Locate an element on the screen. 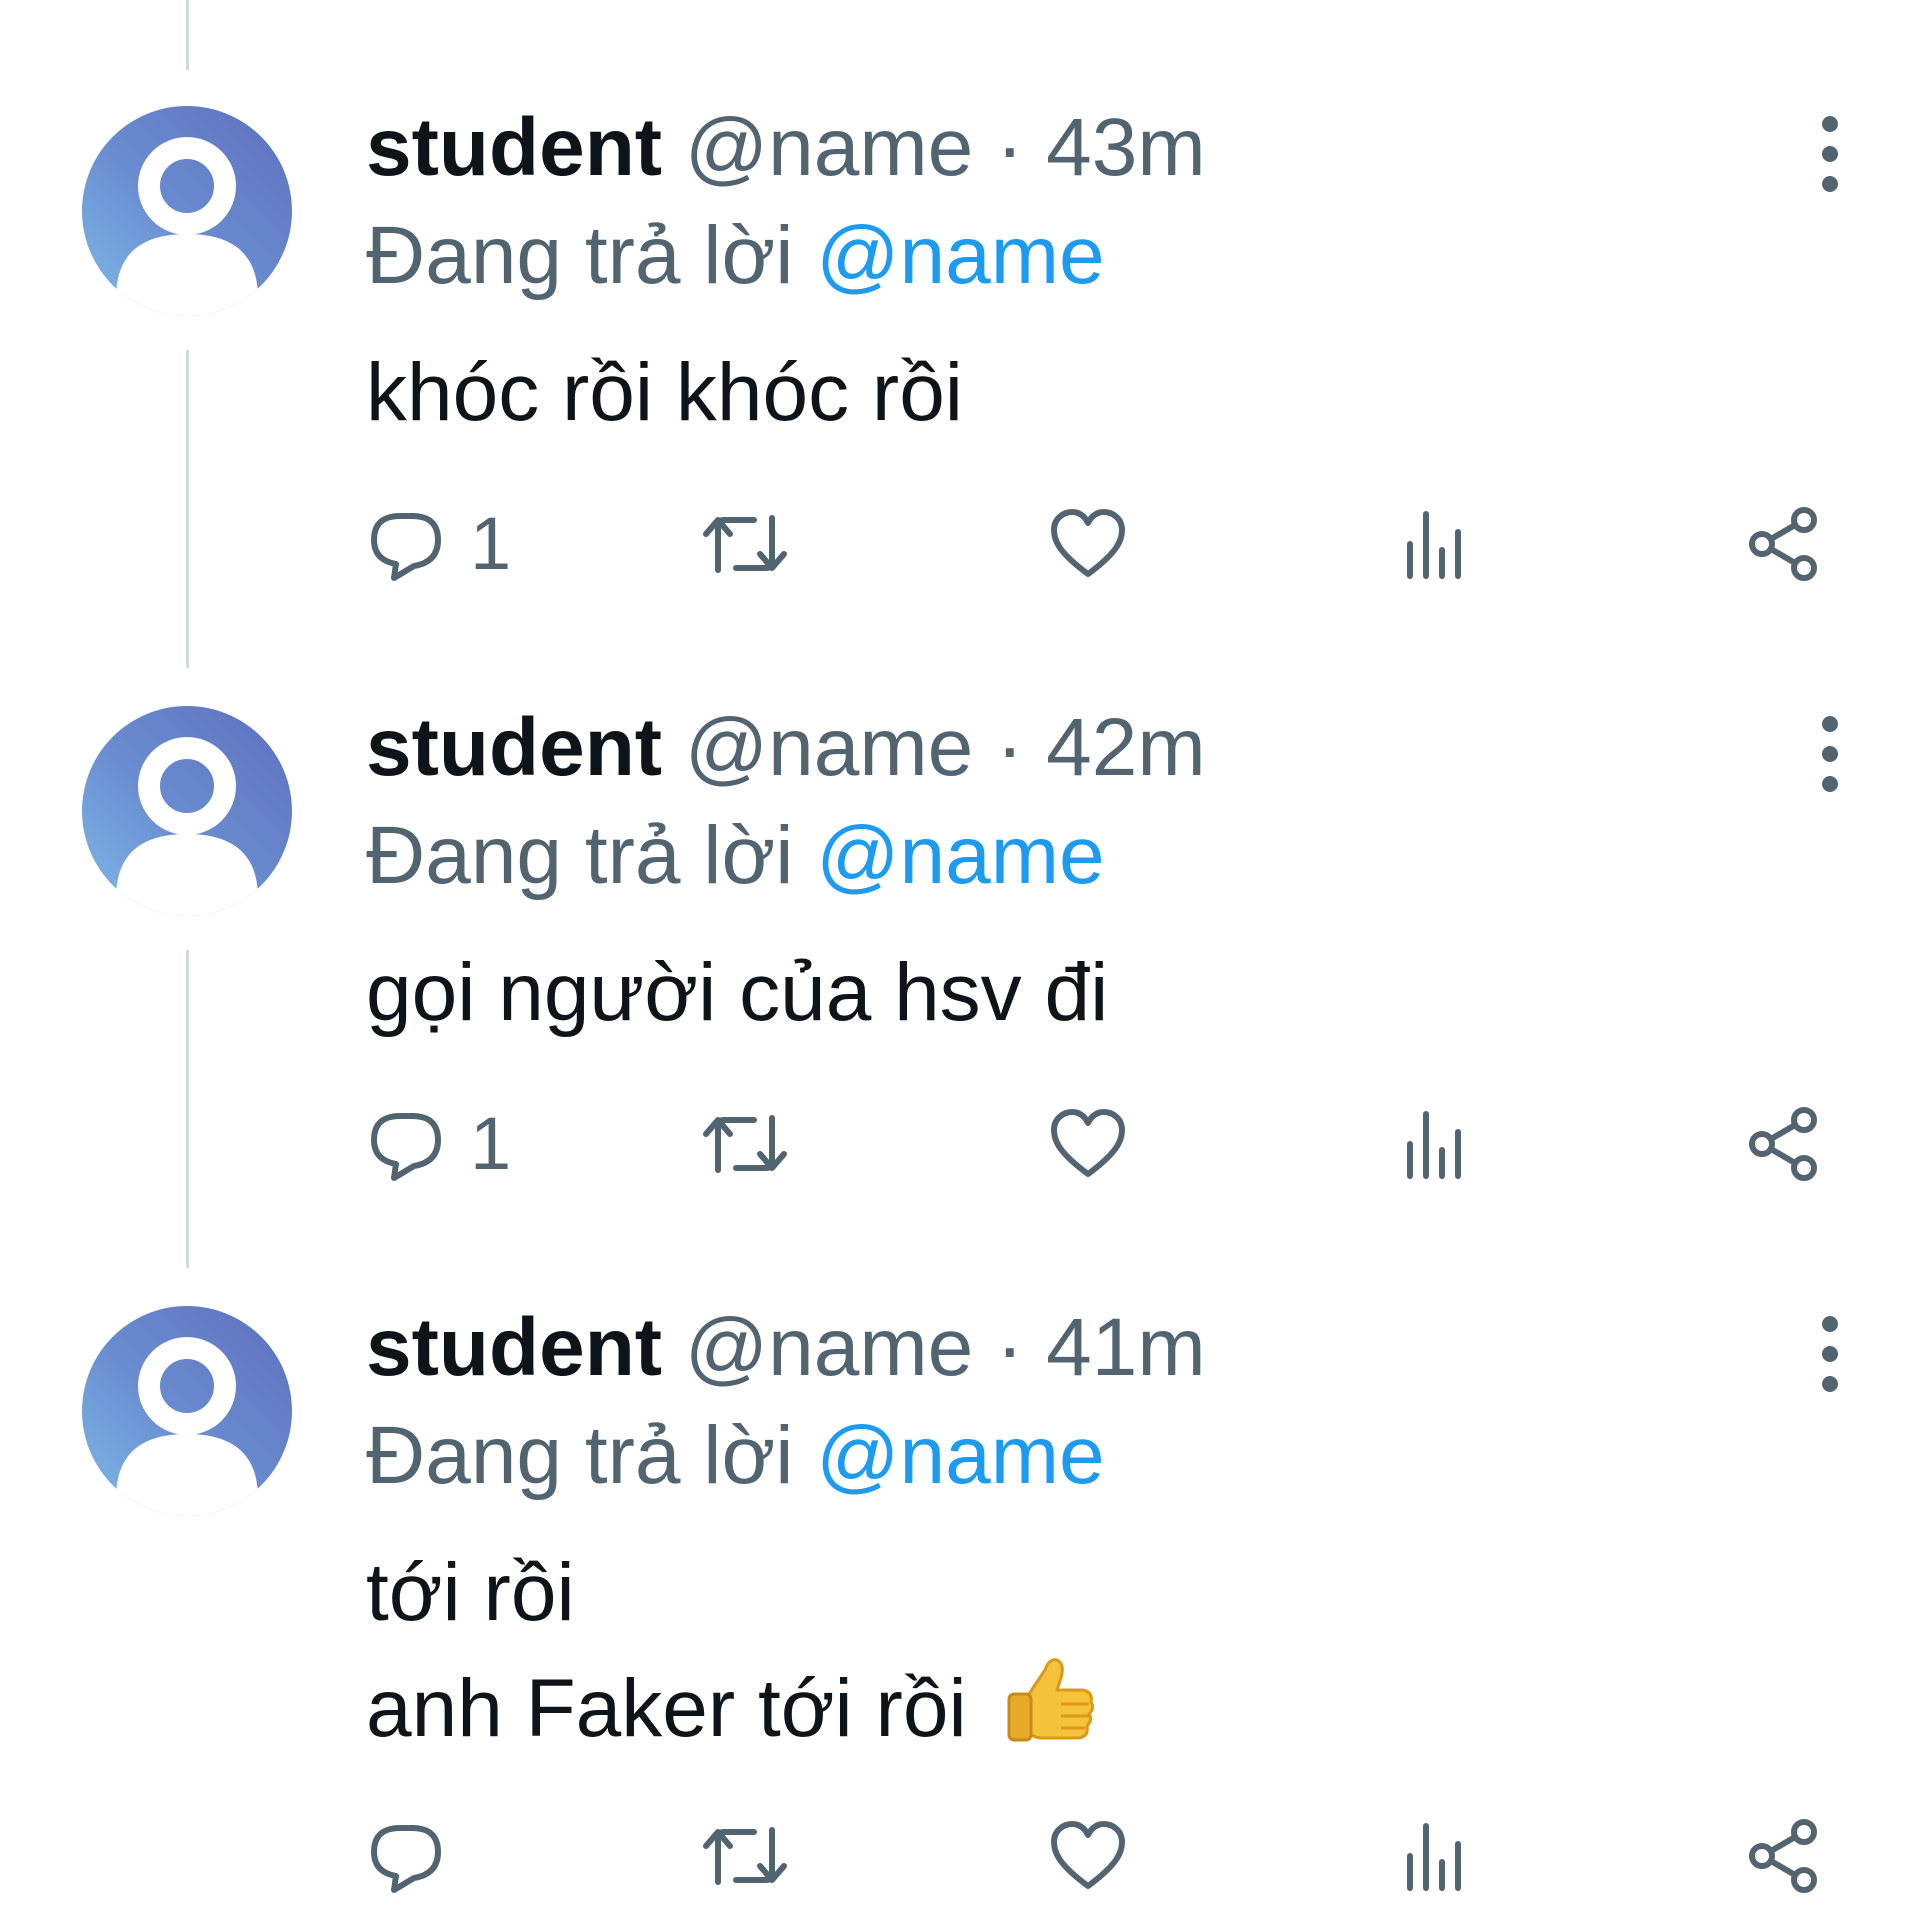 The width and height of the screenshot is (1920, 1913). timestamp: 41m is located at coordinates (1126, 1347).